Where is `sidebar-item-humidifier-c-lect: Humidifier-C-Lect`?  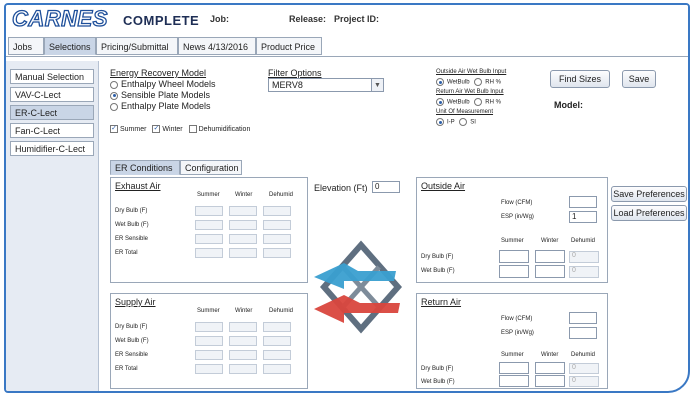 sidebar-item-humidifier-c-lect: Humidifier-C-Lect is located at coordinates (52, 148).